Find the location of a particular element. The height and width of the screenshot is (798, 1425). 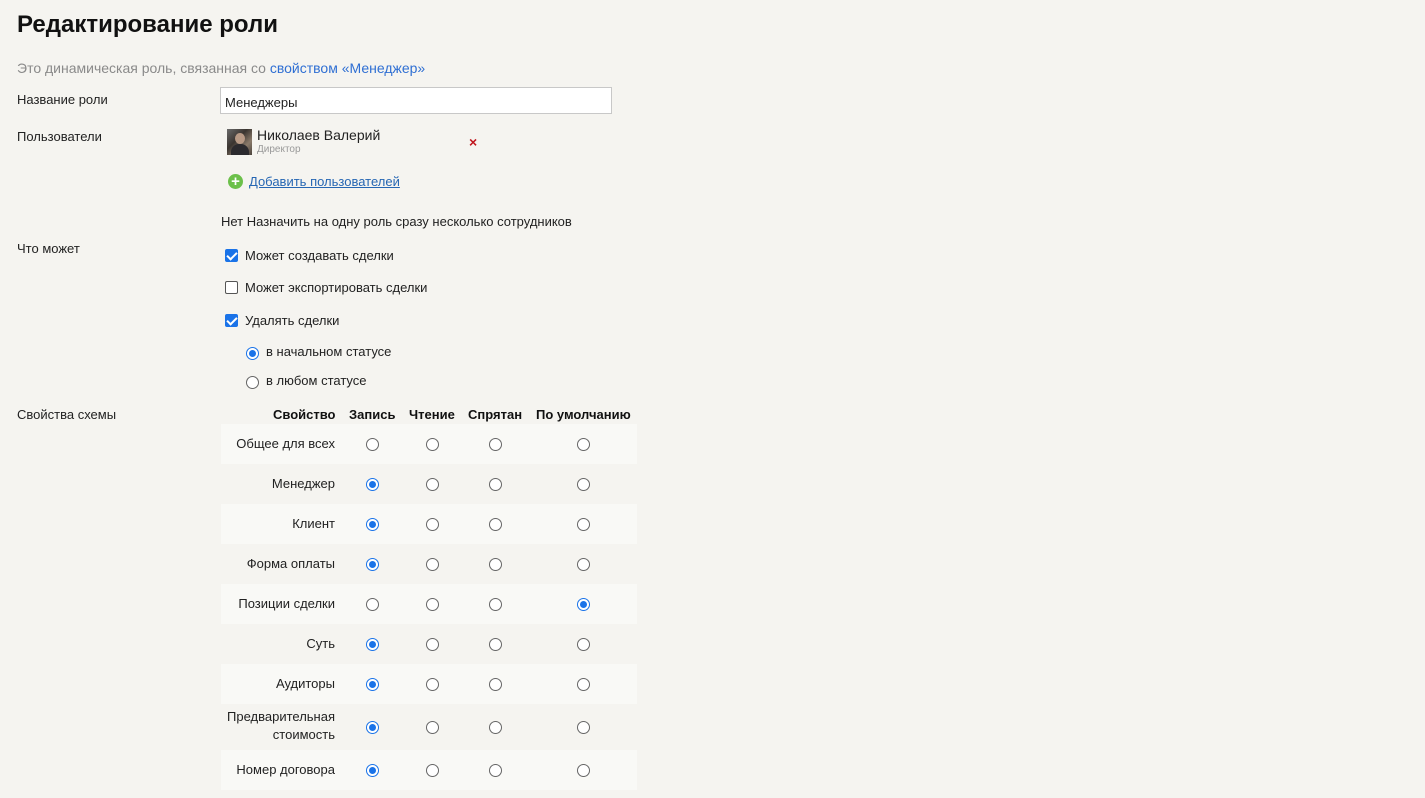

avatar is located at coordinates (239, 142).